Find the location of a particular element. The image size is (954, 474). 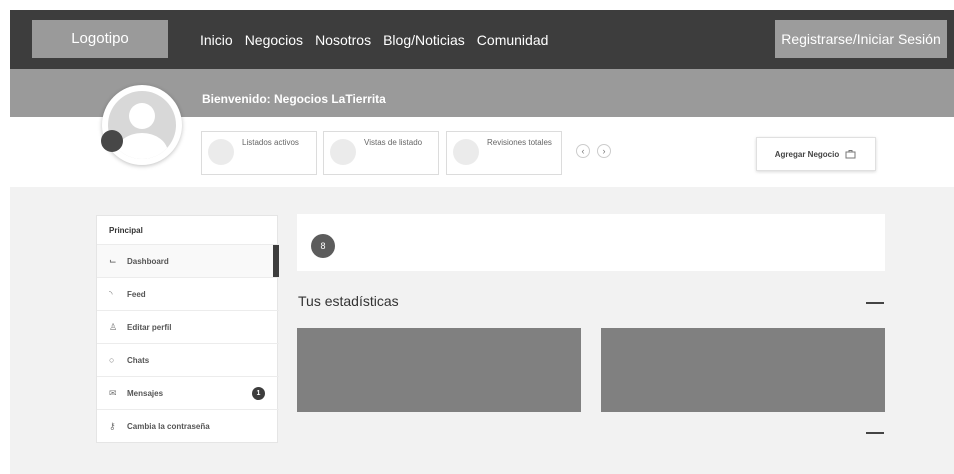

sidebar-item-label: Mensajes is located at coordinates (145, 393).